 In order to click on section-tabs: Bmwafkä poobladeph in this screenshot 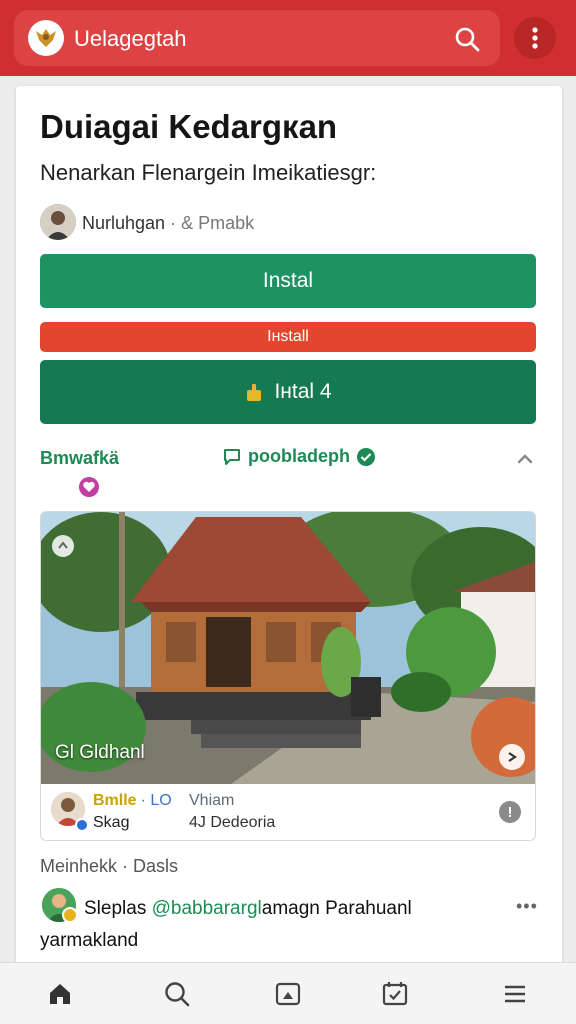, I will do `click(288, 459)`.